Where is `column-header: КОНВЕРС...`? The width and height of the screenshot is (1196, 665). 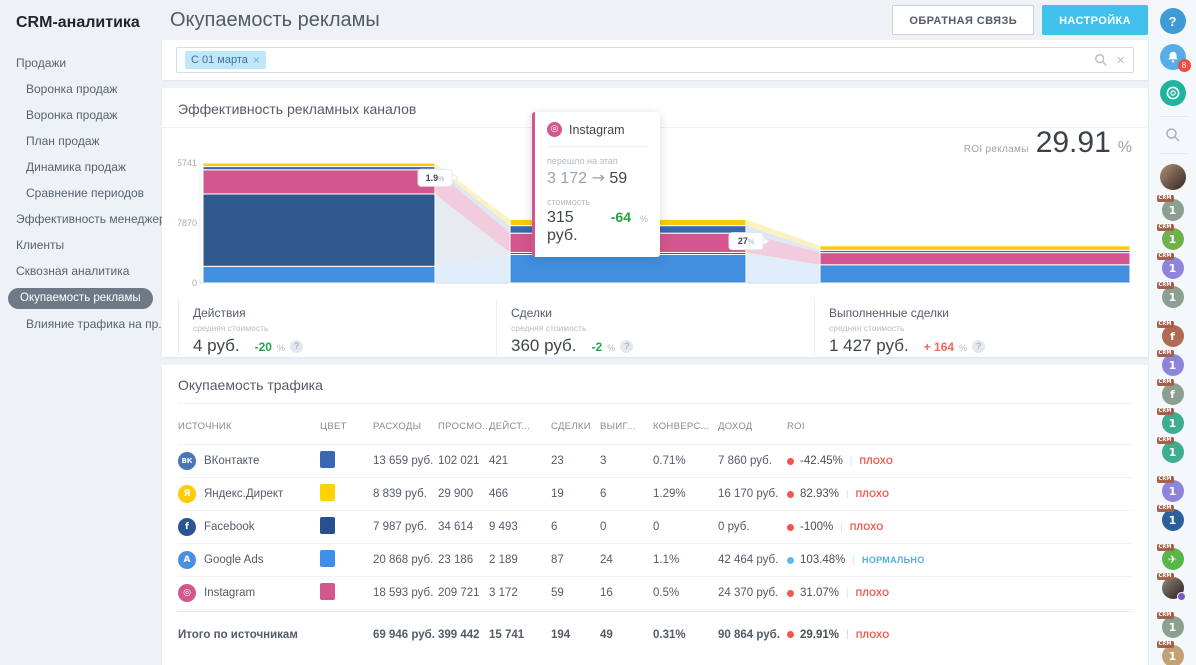 column-header: КОНВЕРС... is located at coordinates (685, 426).